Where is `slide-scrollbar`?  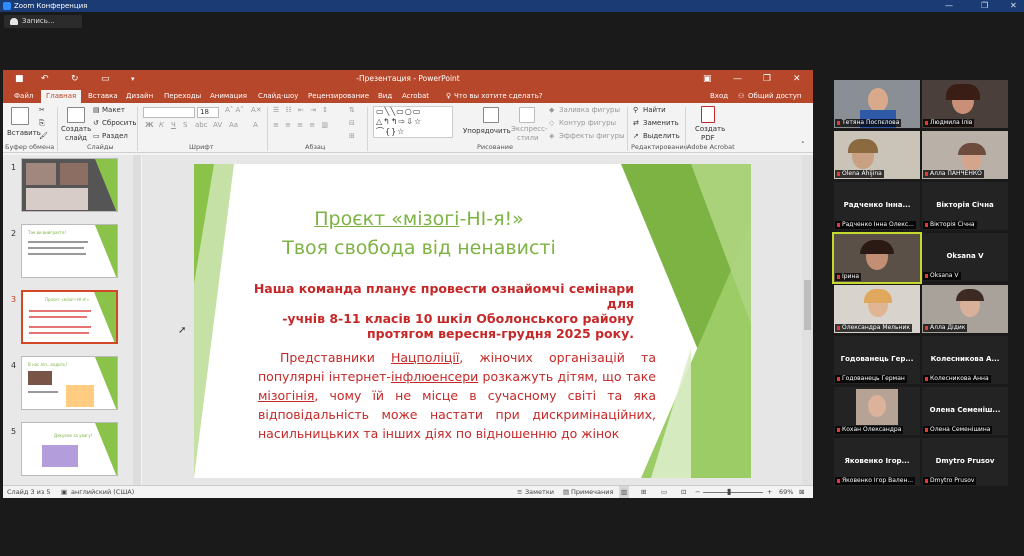
slide-scrollbar is located at coordinates (807, 320).